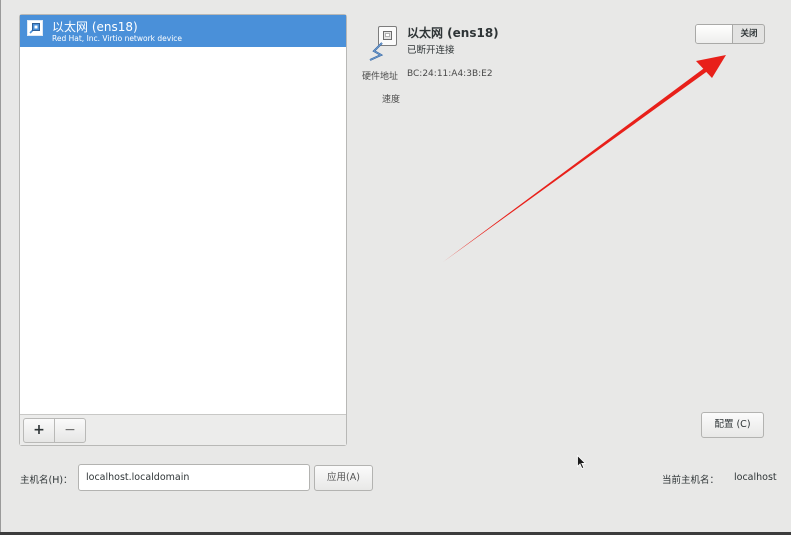 This screenshot has height=535, width=791. I want to click on connection-toggle-switch: 关闭, so click(730, 34).